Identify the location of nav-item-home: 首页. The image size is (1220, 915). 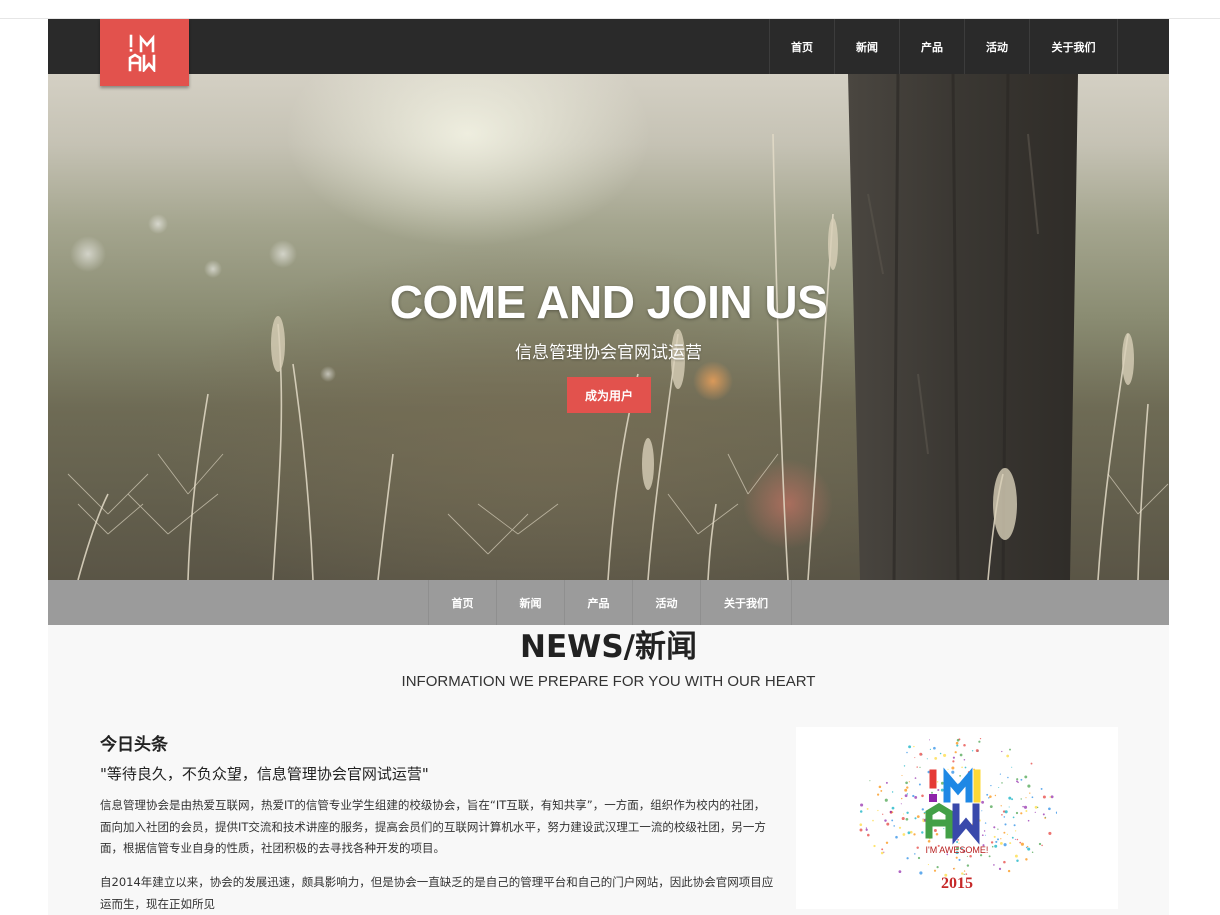
(802, 46).